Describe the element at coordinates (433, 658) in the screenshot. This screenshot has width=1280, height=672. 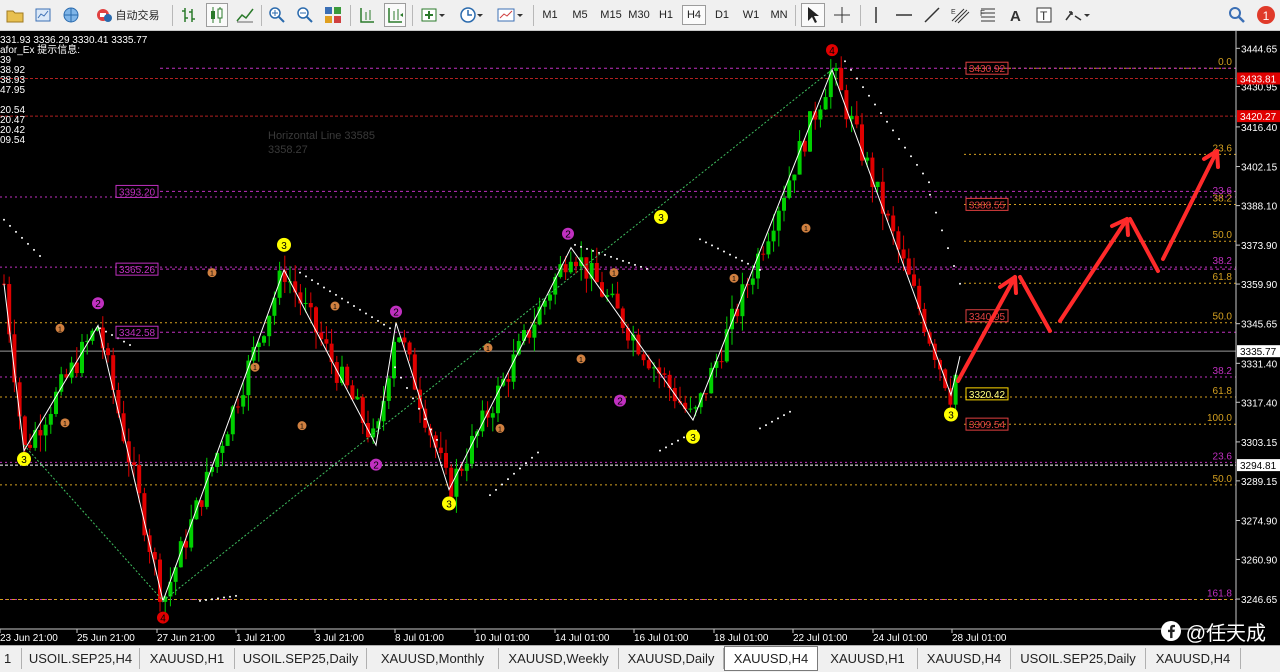
I see `chart-tab: XAUUSD,Monthly` at that location.